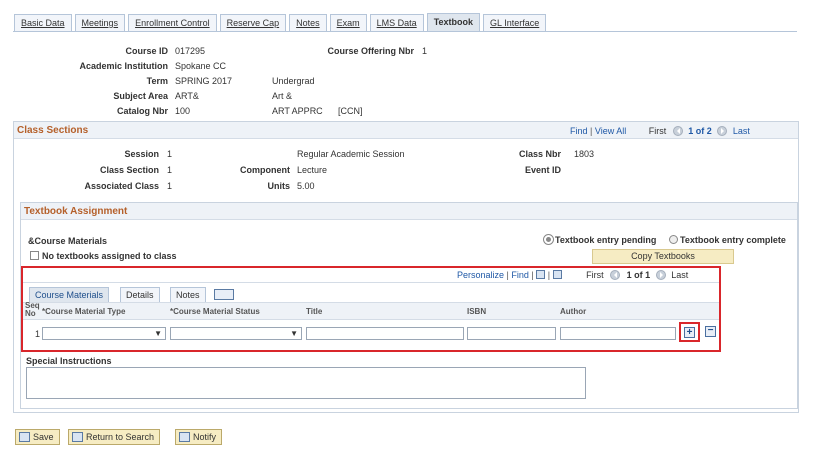 The width and height of the screenshot is (814, 458). I want to click on course-id-value: 017295, so click(190, 51).